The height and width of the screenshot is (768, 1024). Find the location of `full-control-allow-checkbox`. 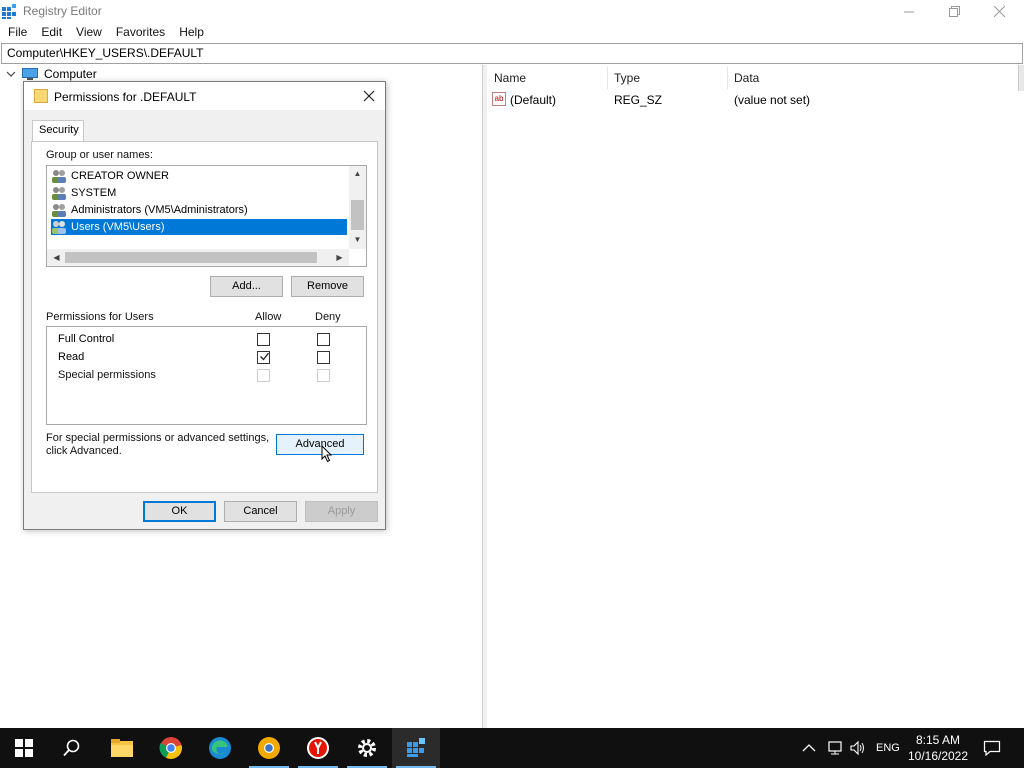

full-control-allow-checkbox is located at coordinates (263, 339).